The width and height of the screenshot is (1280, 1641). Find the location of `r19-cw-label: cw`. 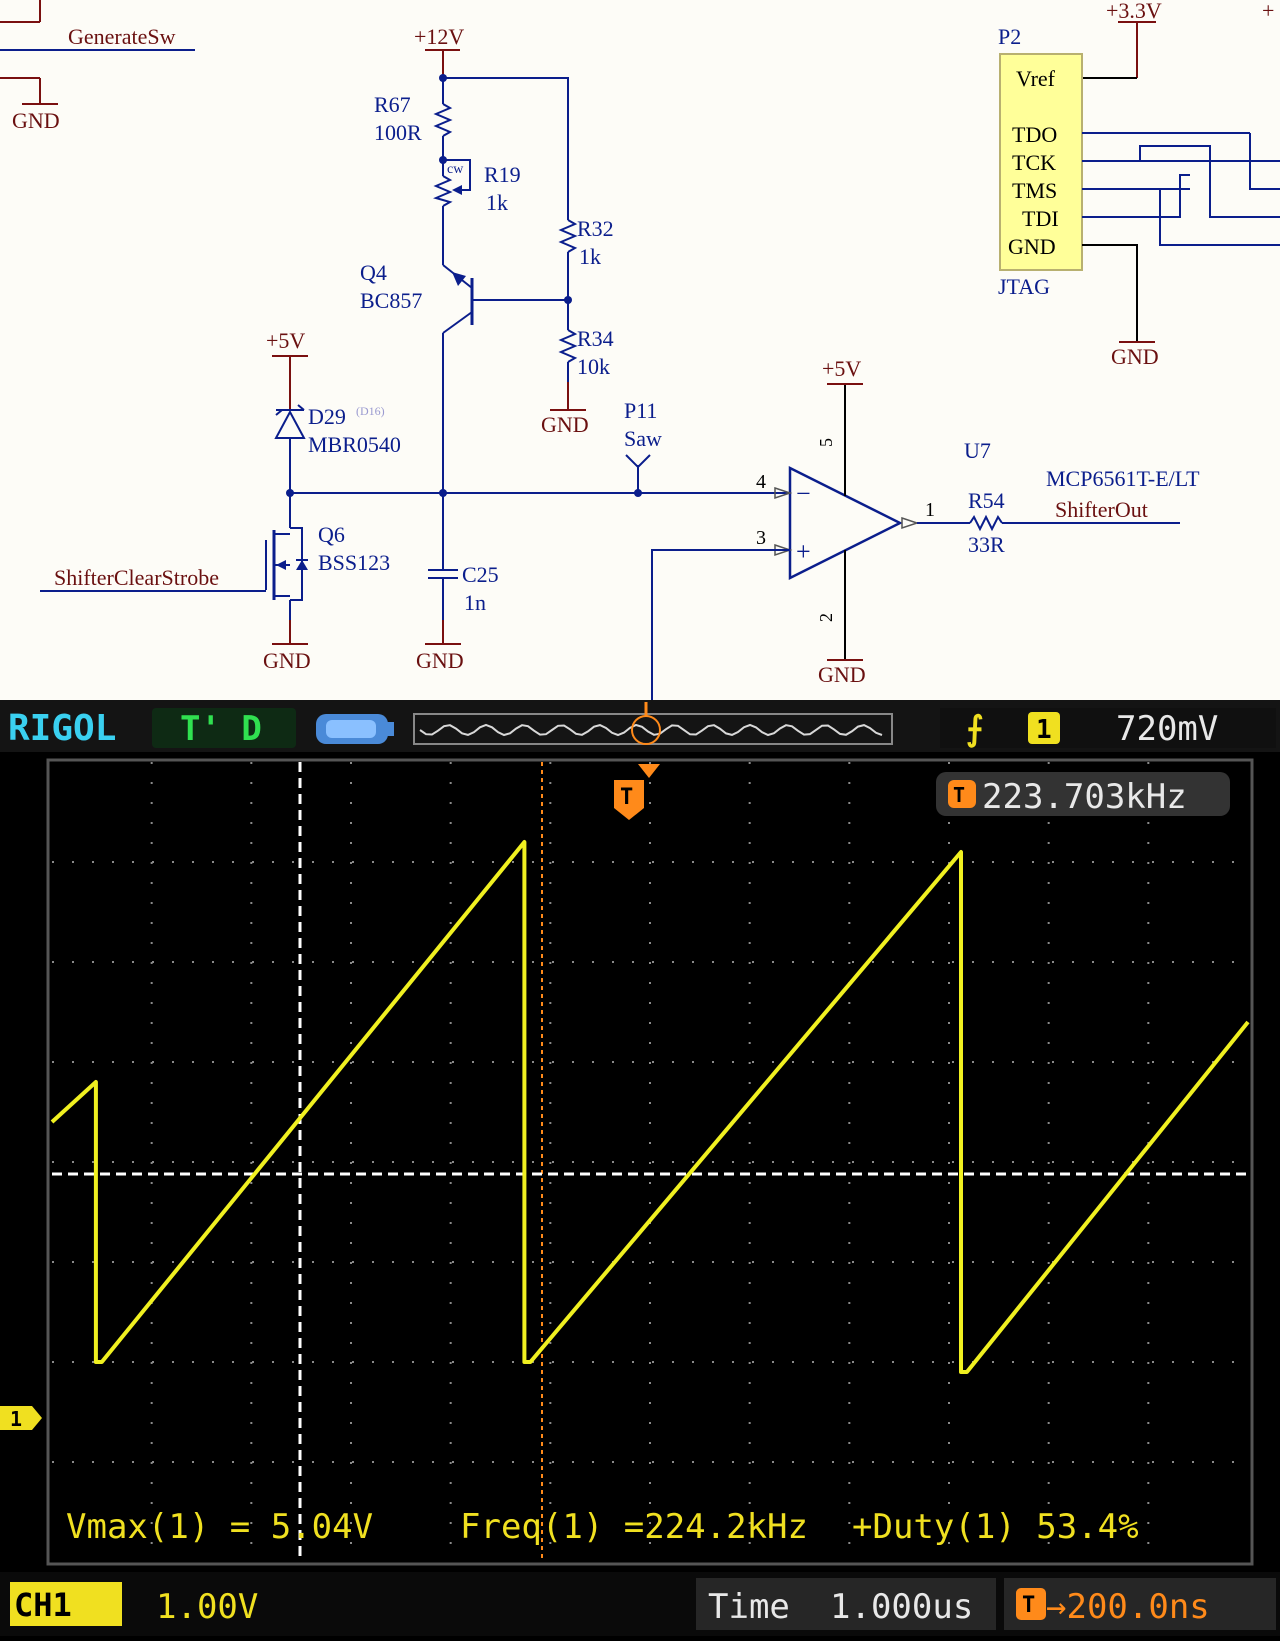

r19-cw-label: cw is located at coordinates (455, 169).